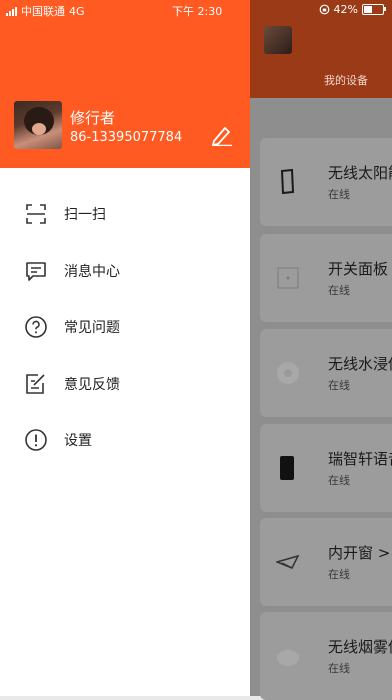 The width and height of the screenshot is (392, 700). Describe the element at coordinates (93, 118) in the screenshot. I see `user-name: 修行者` at that location.